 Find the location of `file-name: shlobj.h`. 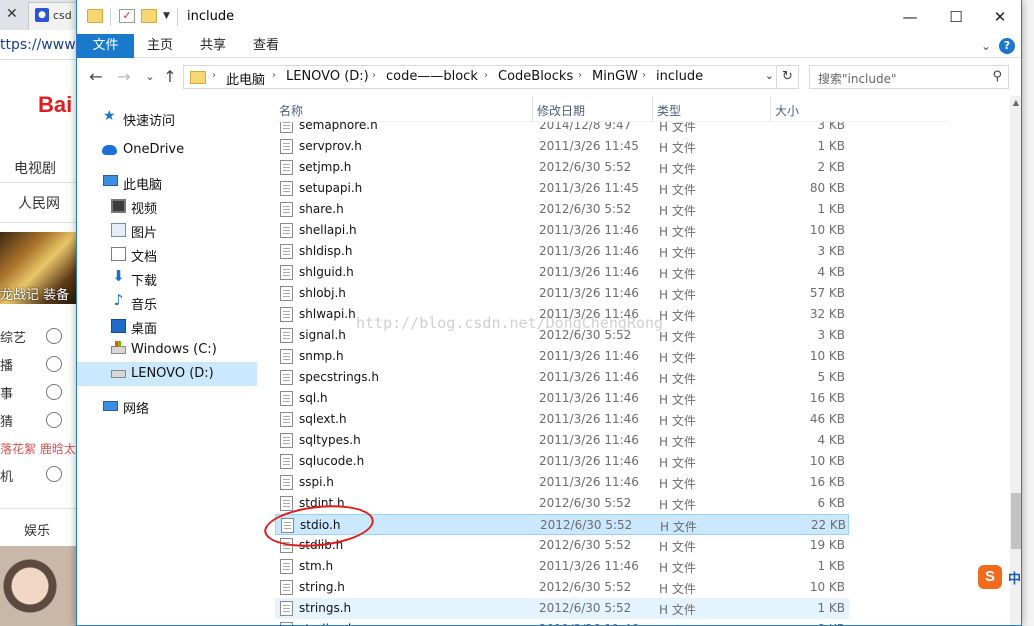

file-name: shlobj.h is located at coordinates (322, 293).